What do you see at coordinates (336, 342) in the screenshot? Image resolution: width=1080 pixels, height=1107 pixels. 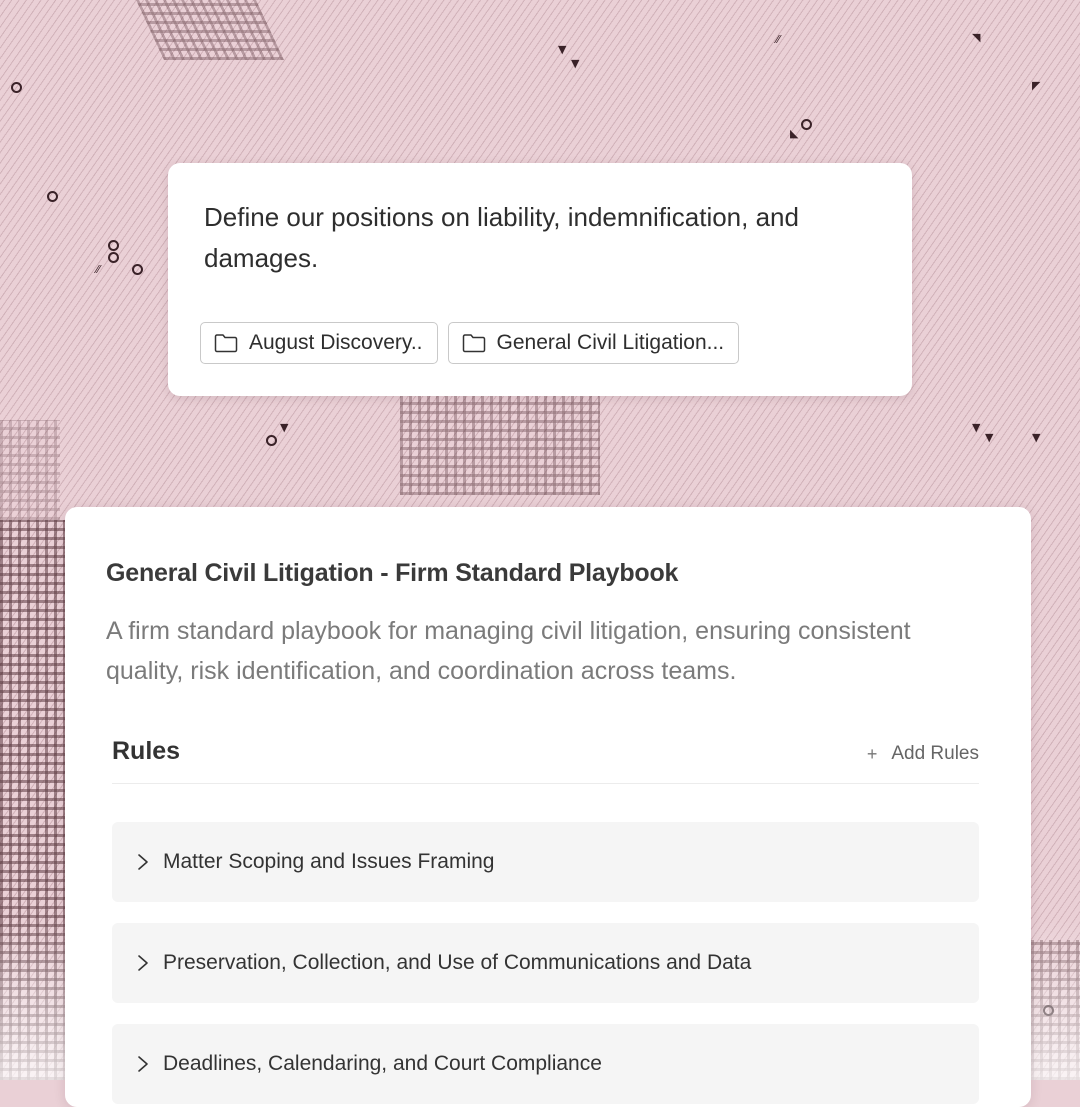 I see `attachment-label: August Discovery..` at bounding box center [336, 342].